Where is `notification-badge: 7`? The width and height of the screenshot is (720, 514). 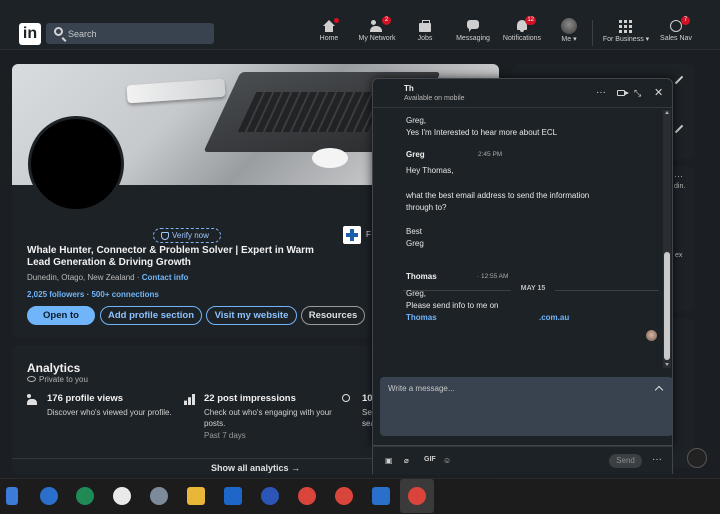 notification-badge: 7 is located at coordinates (685, 20).